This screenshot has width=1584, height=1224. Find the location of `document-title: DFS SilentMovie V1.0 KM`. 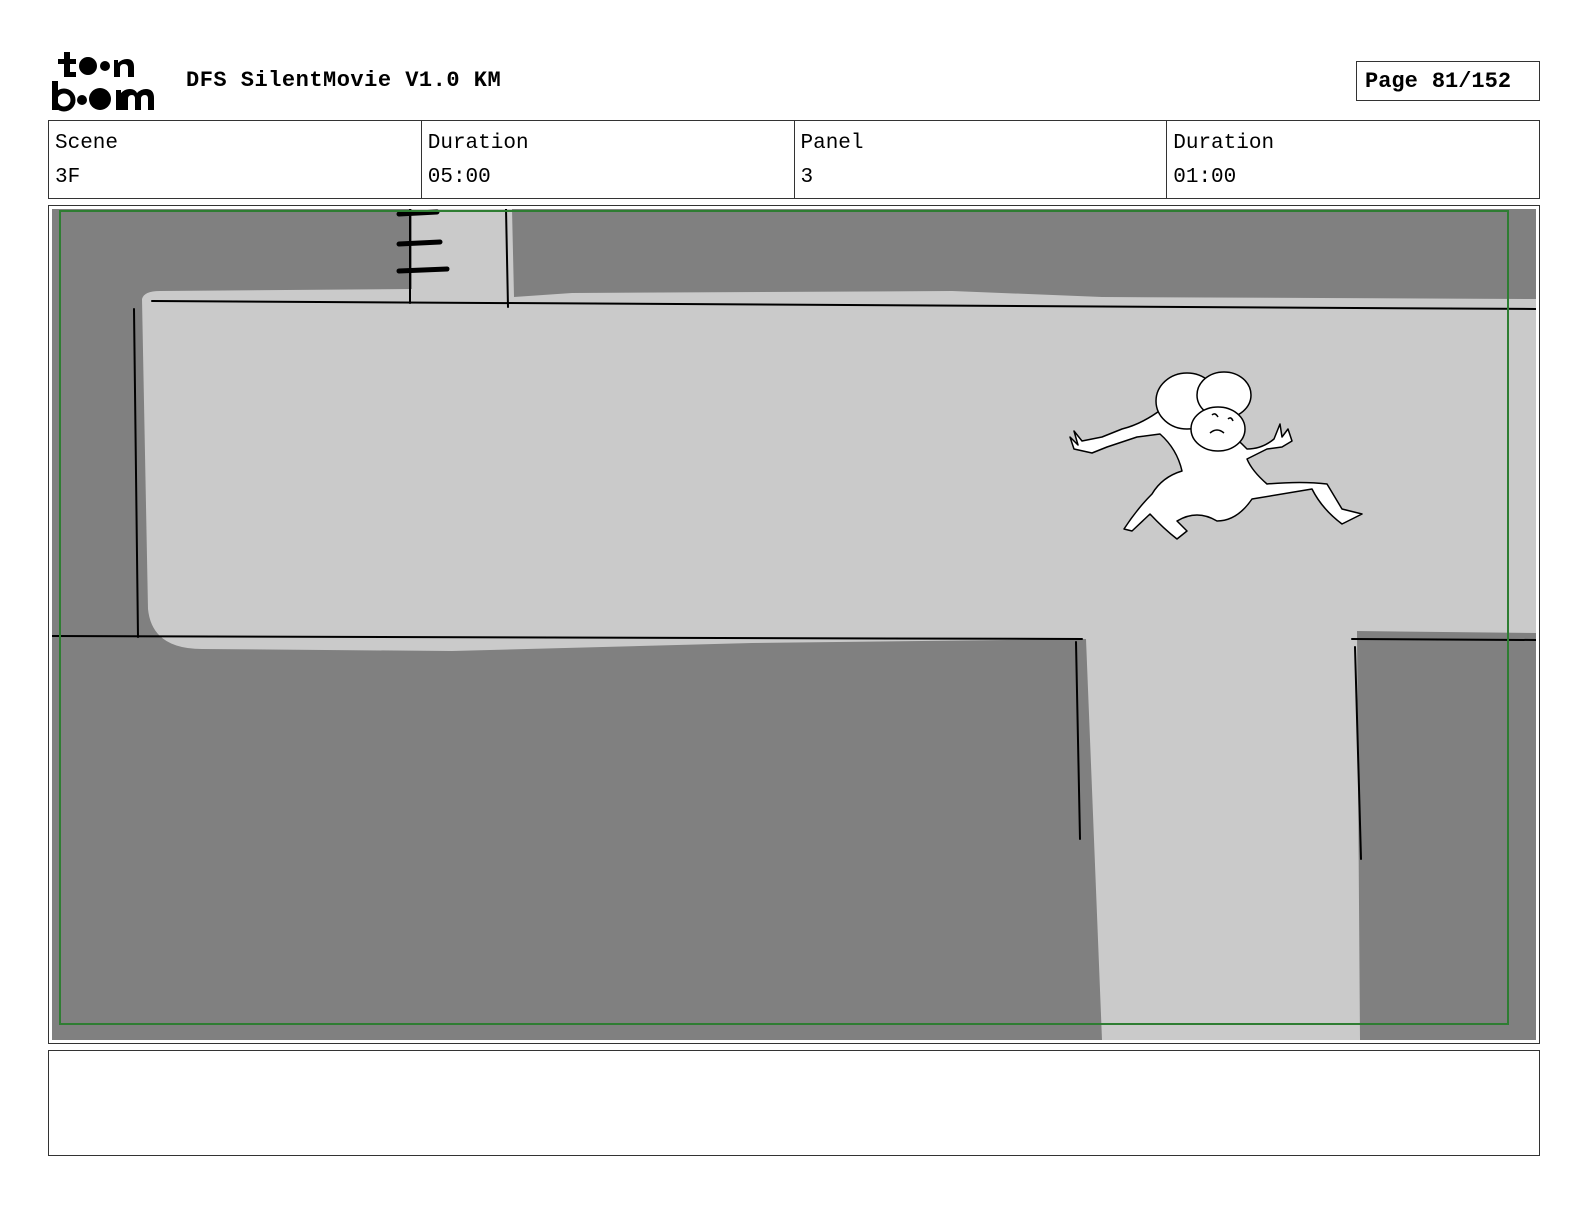

document-title: DFS SilentMovie V1.0 KM is located at coordinates (344, 80).